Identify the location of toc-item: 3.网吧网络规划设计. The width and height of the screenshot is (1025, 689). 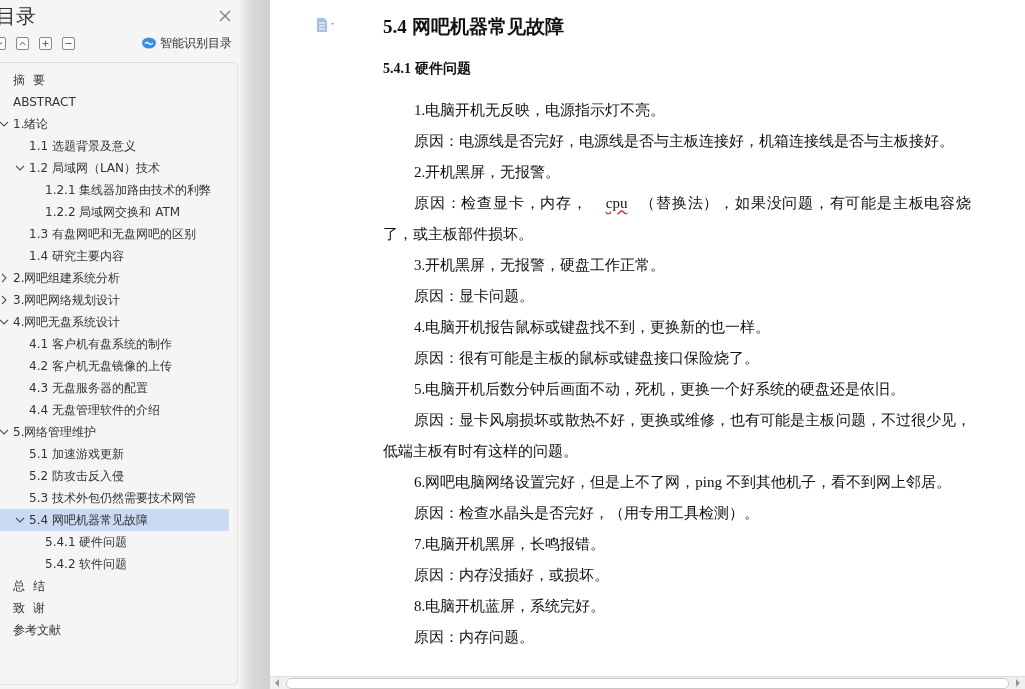
(114, 300).